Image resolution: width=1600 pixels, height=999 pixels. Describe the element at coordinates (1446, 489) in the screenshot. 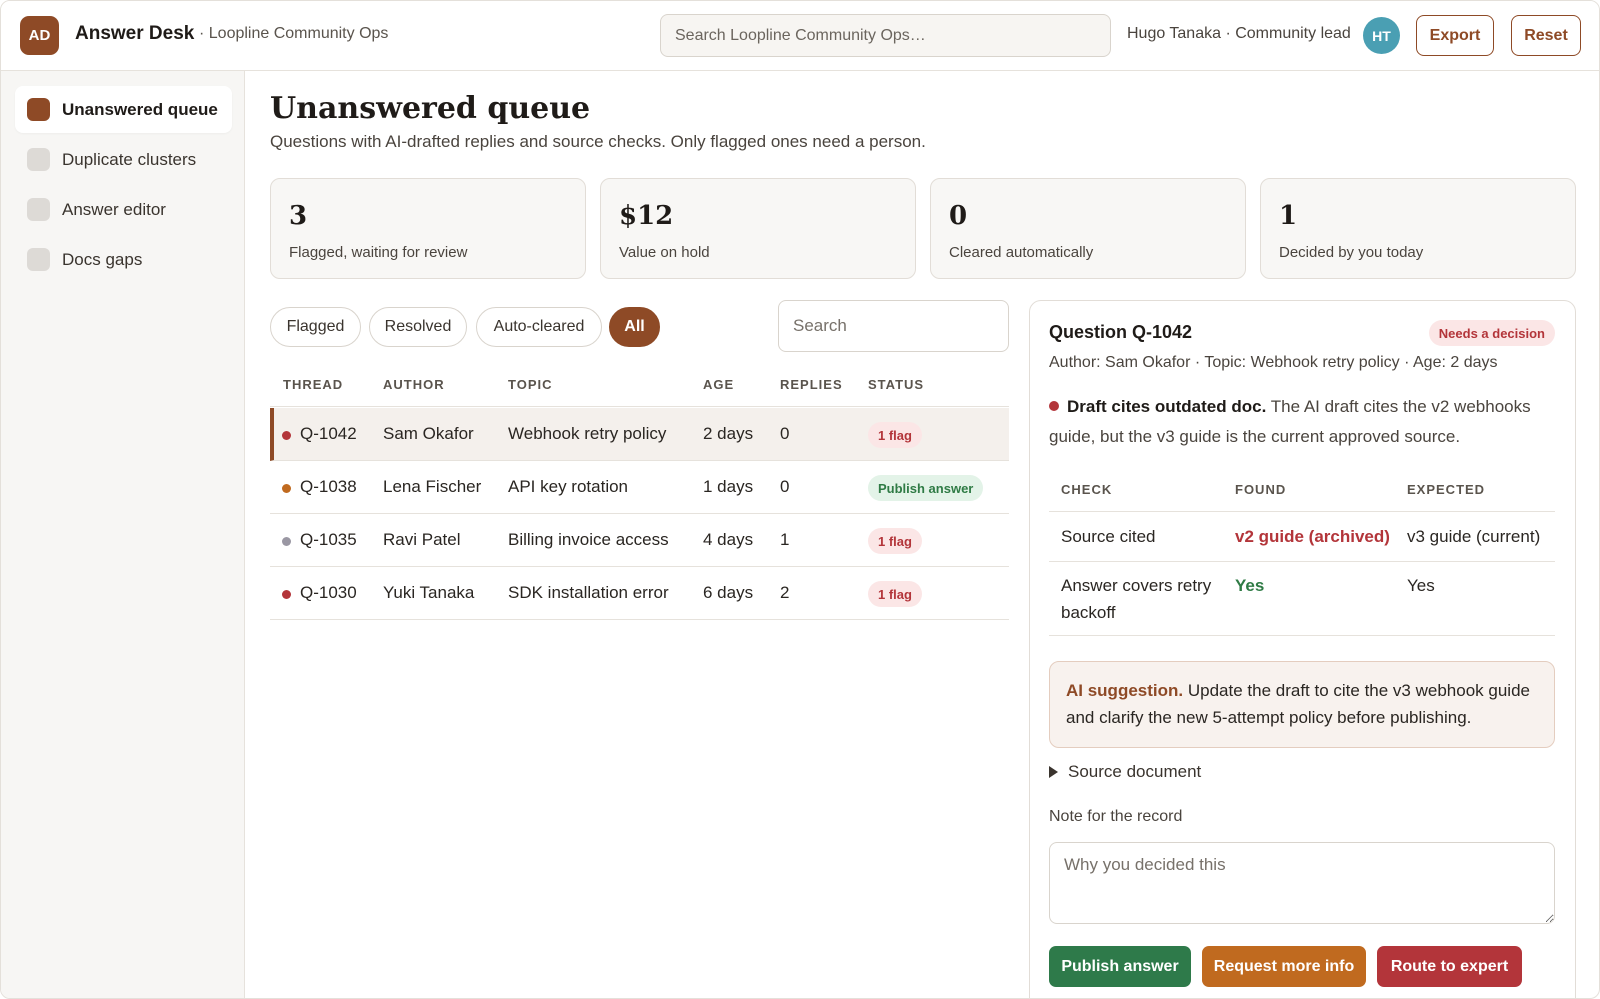

I see `expected-column-header: EXPECTED` at that location.